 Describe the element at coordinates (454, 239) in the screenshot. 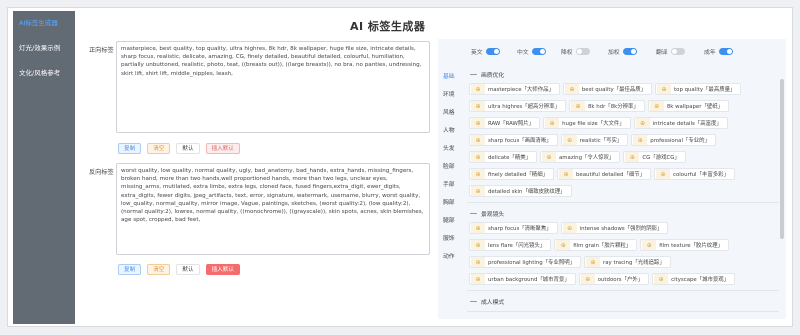

I see `category-clothing: 服饰` at that location.